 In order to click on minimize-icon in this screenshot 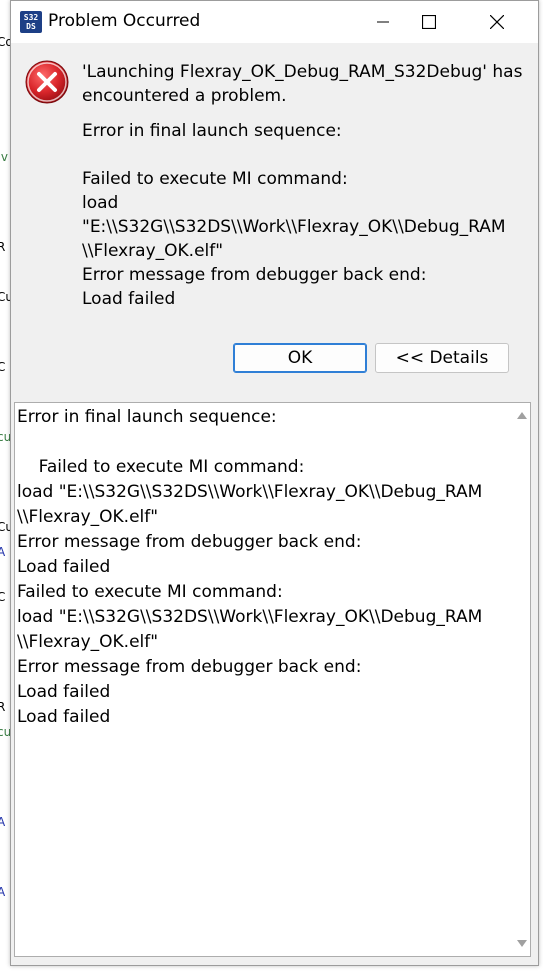, I will do `click(383, 22)`.